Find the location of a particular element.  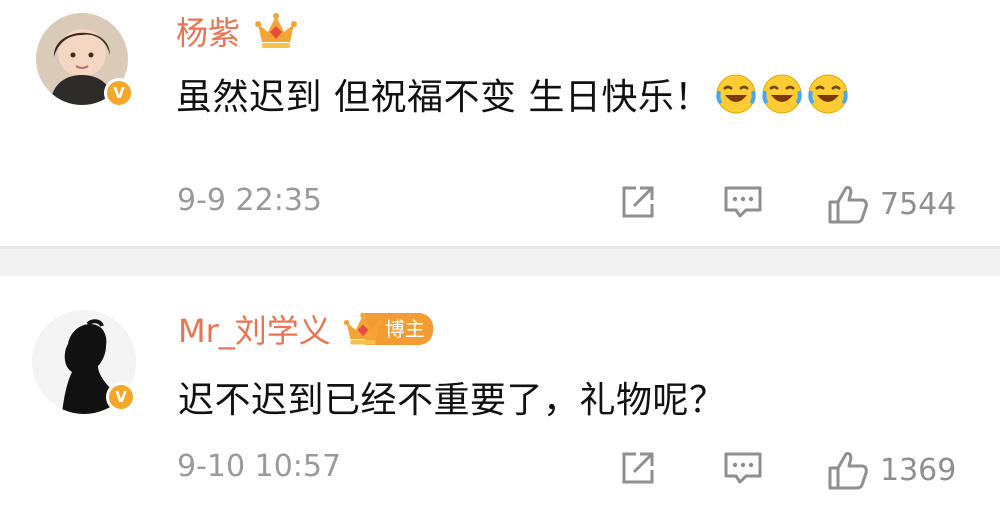

username: Mr_刘学义 博主 is located at coordinates (305, 329).